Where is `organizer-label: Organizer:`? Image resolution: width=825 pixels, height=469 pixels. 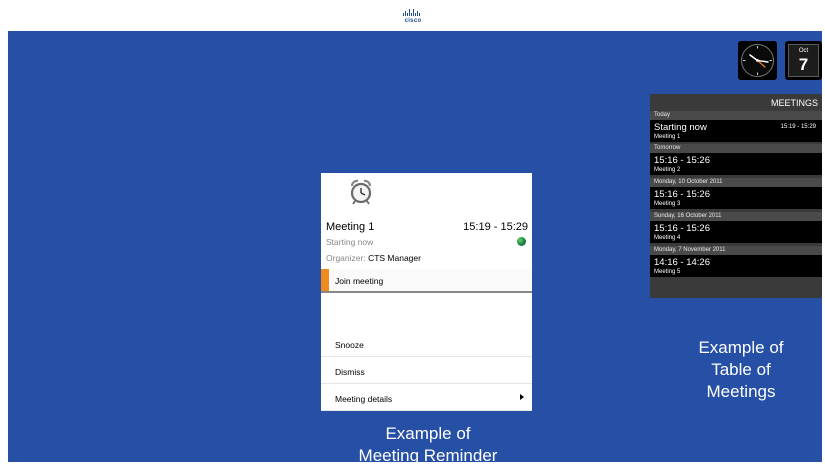 organizer-label: Organizer: is located at coordinates (346, 258).